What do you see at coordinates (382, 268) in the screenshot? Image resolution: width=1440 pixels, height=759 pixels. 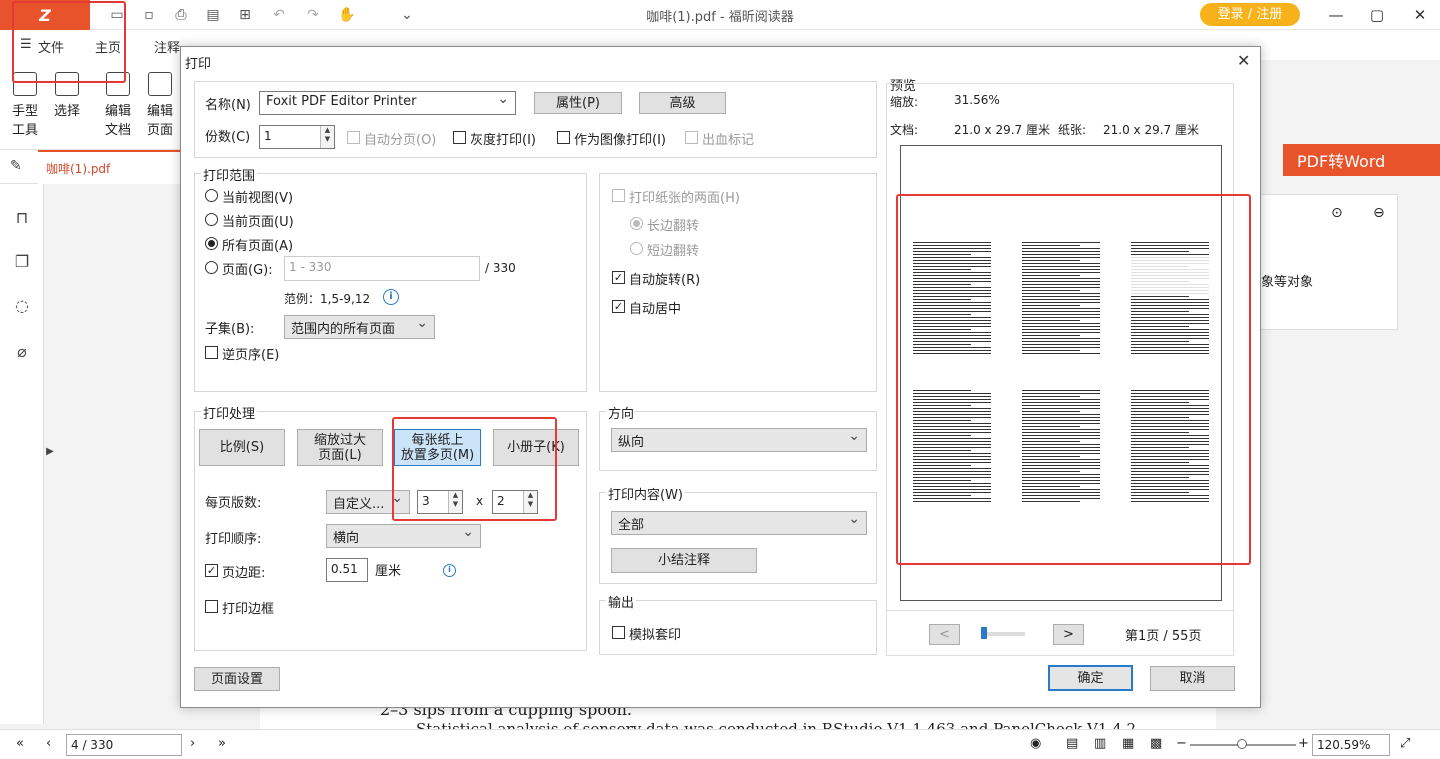 I see `page-range-input: 1 - 330` at bounding box center [382, 268].